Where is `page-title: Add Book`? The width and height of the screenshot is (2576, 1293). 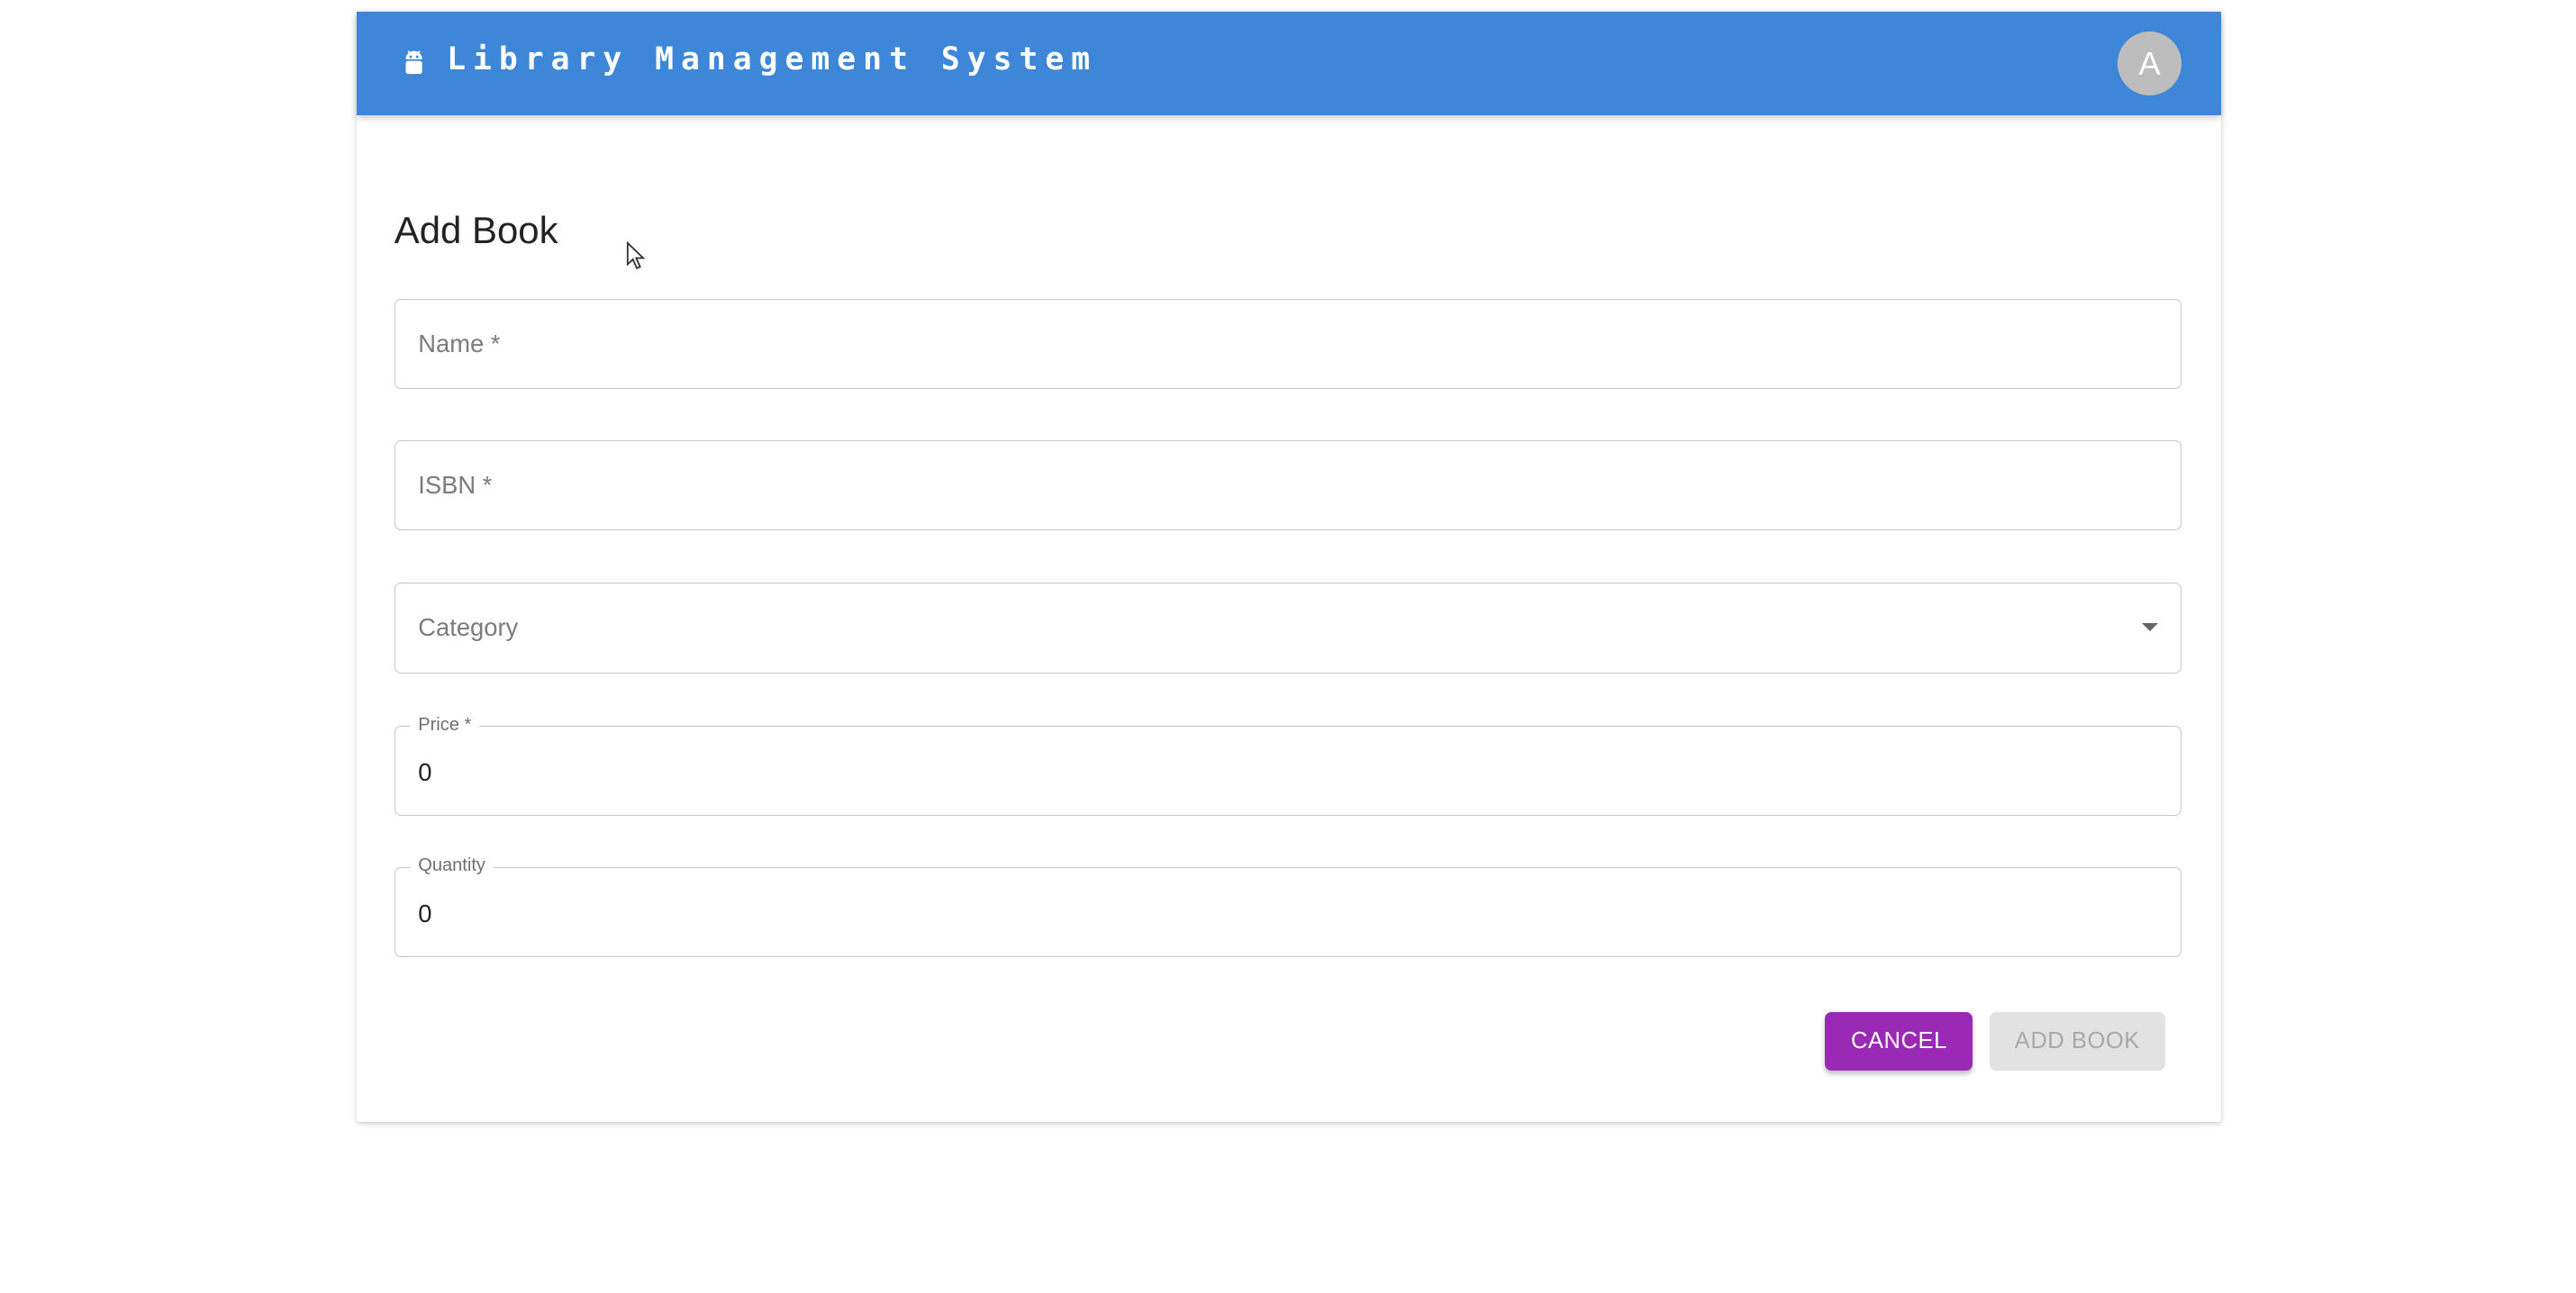 page-title: Add Book is located at coordinates (476, 229).